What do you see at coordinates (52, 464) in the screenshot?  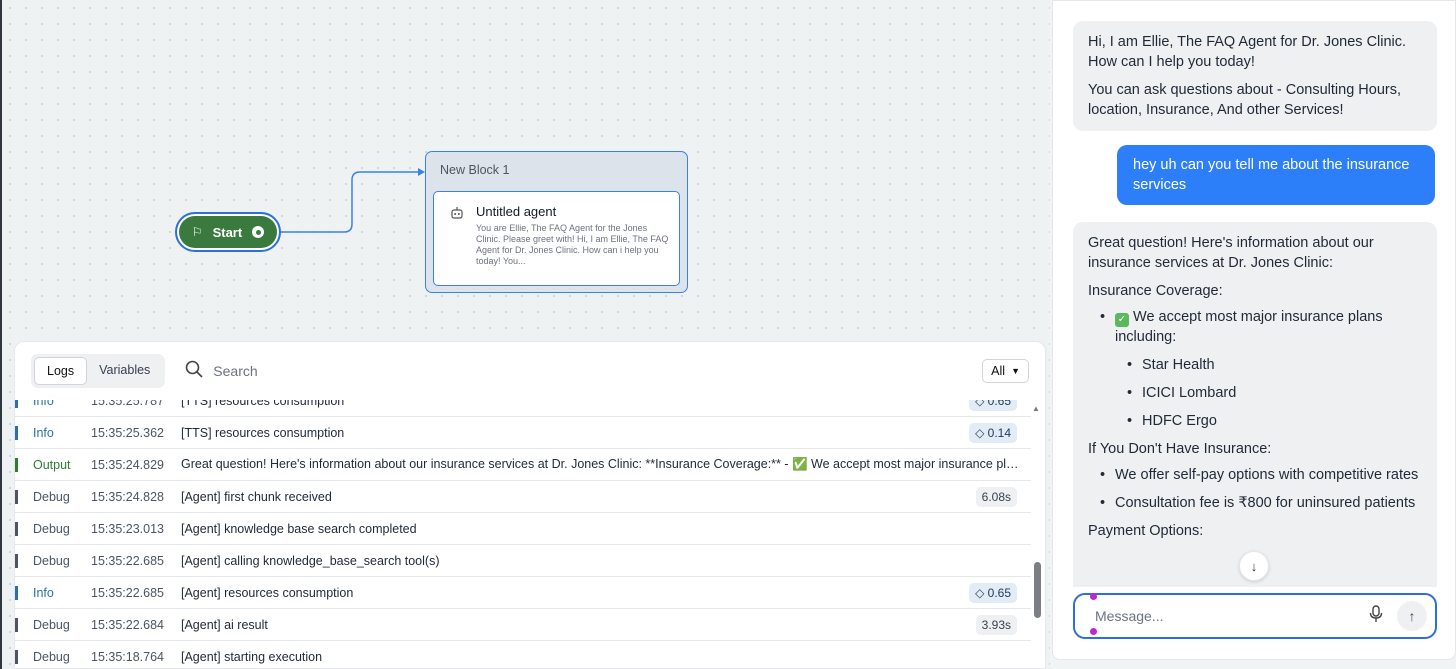 I see `log-level: Output` at bounding box center [52, 464].